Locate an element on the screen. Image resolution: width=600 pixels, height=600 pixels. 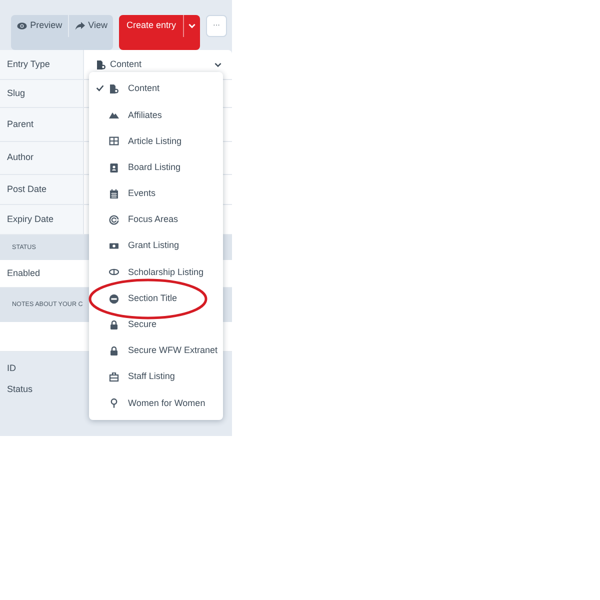
meta-label: Status is located at coordinates (20, 389).